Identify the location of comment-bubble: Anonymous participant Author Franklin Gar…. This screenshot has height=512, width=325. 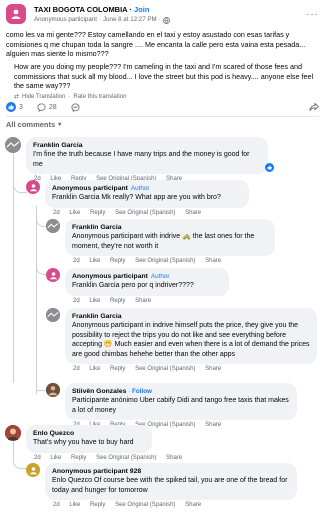
(147, 194).